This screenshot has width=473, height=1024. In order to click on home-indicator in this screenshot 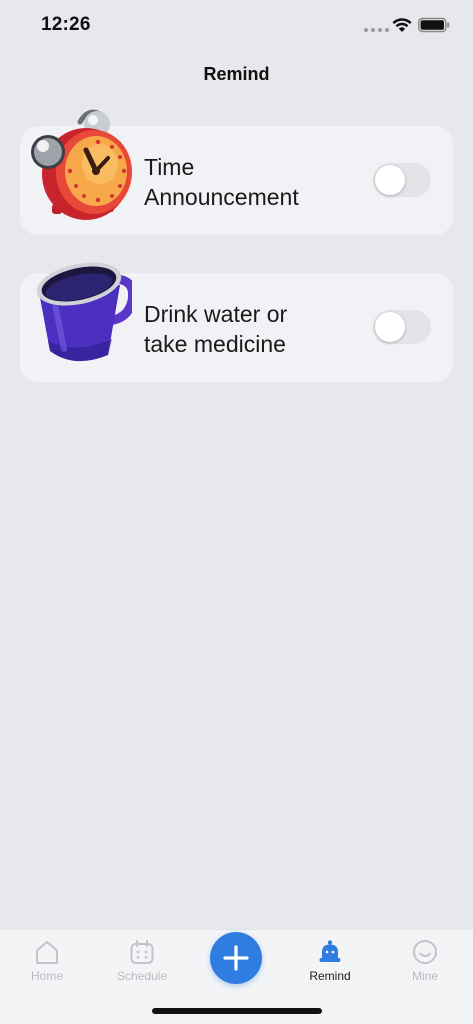, I will do `click(237, 1011)`.